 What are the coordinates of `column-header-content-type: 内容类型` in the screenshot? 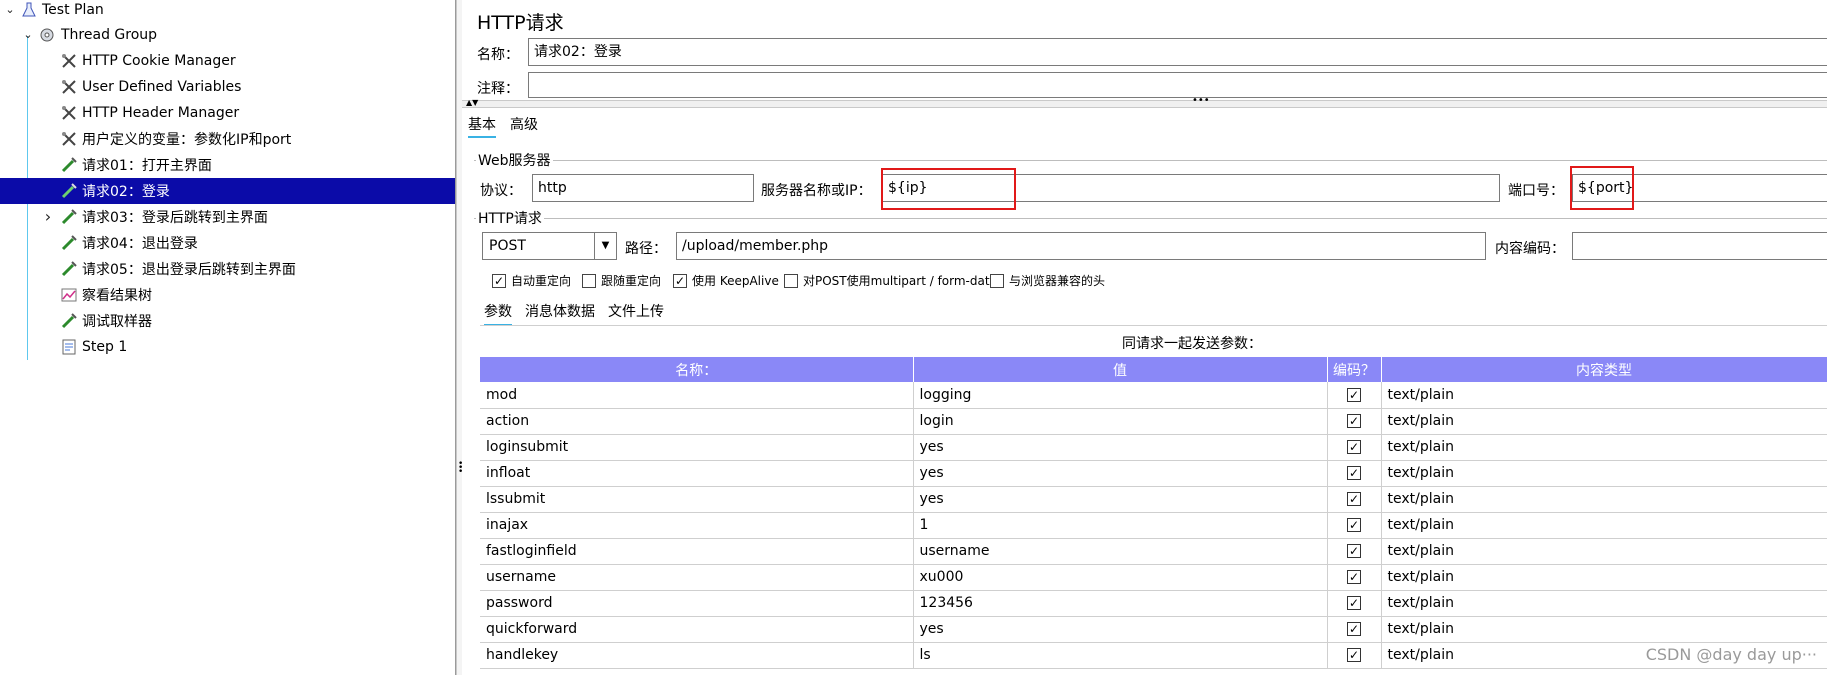 It's located at (1604, 369).